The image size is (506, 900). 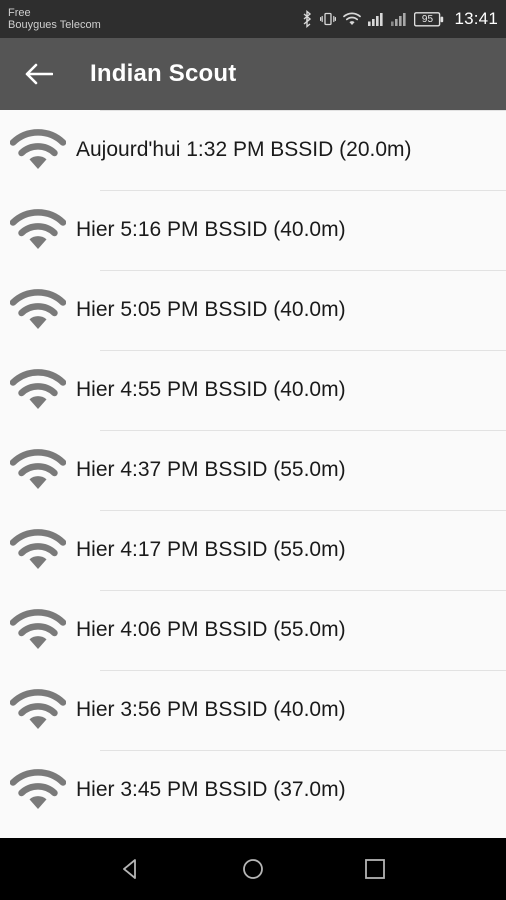 What do you see at coordinates (19, 12) in the screenshot?
I see `carrier-primary: Free` at bounding box center [19, 12].